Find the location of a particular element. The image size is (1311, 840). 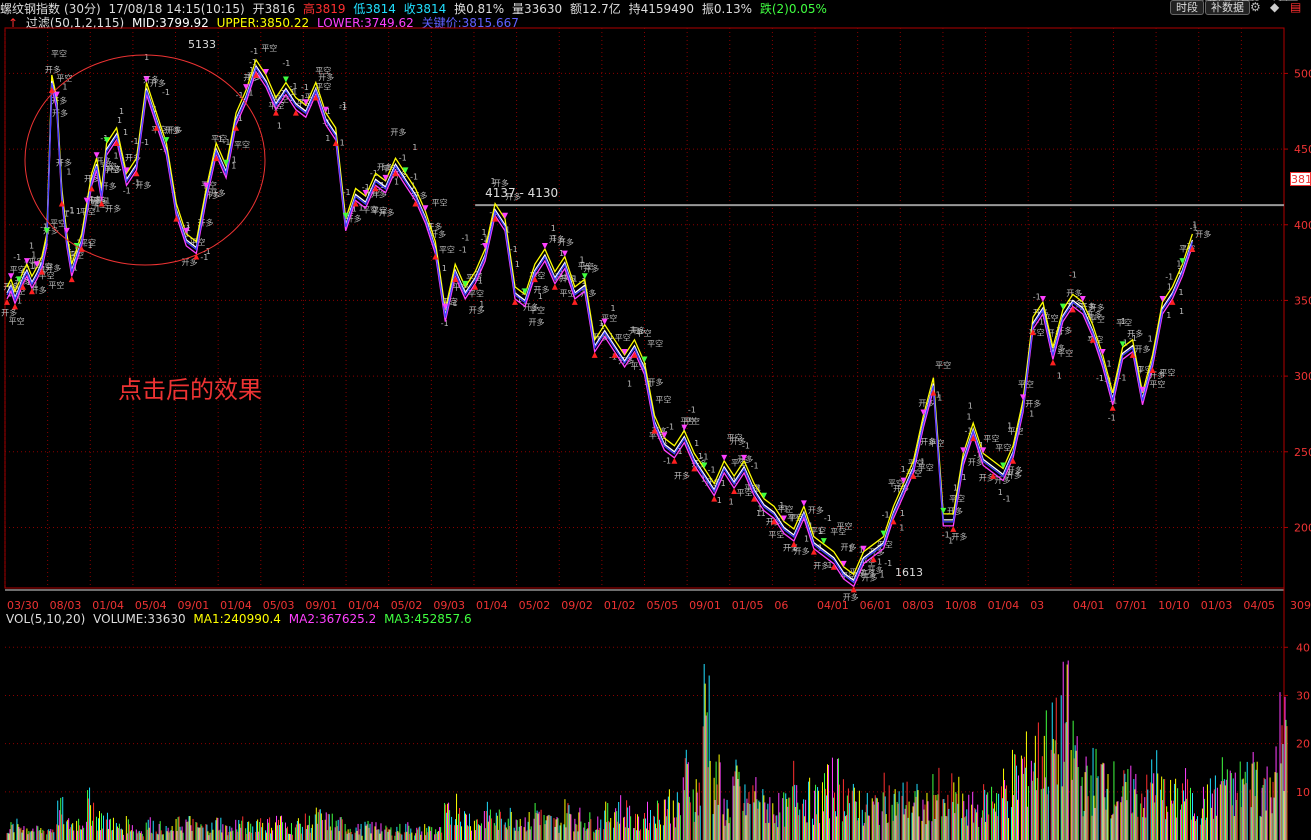

y-tick-label: 450 is located at coordinates (1302, 149).